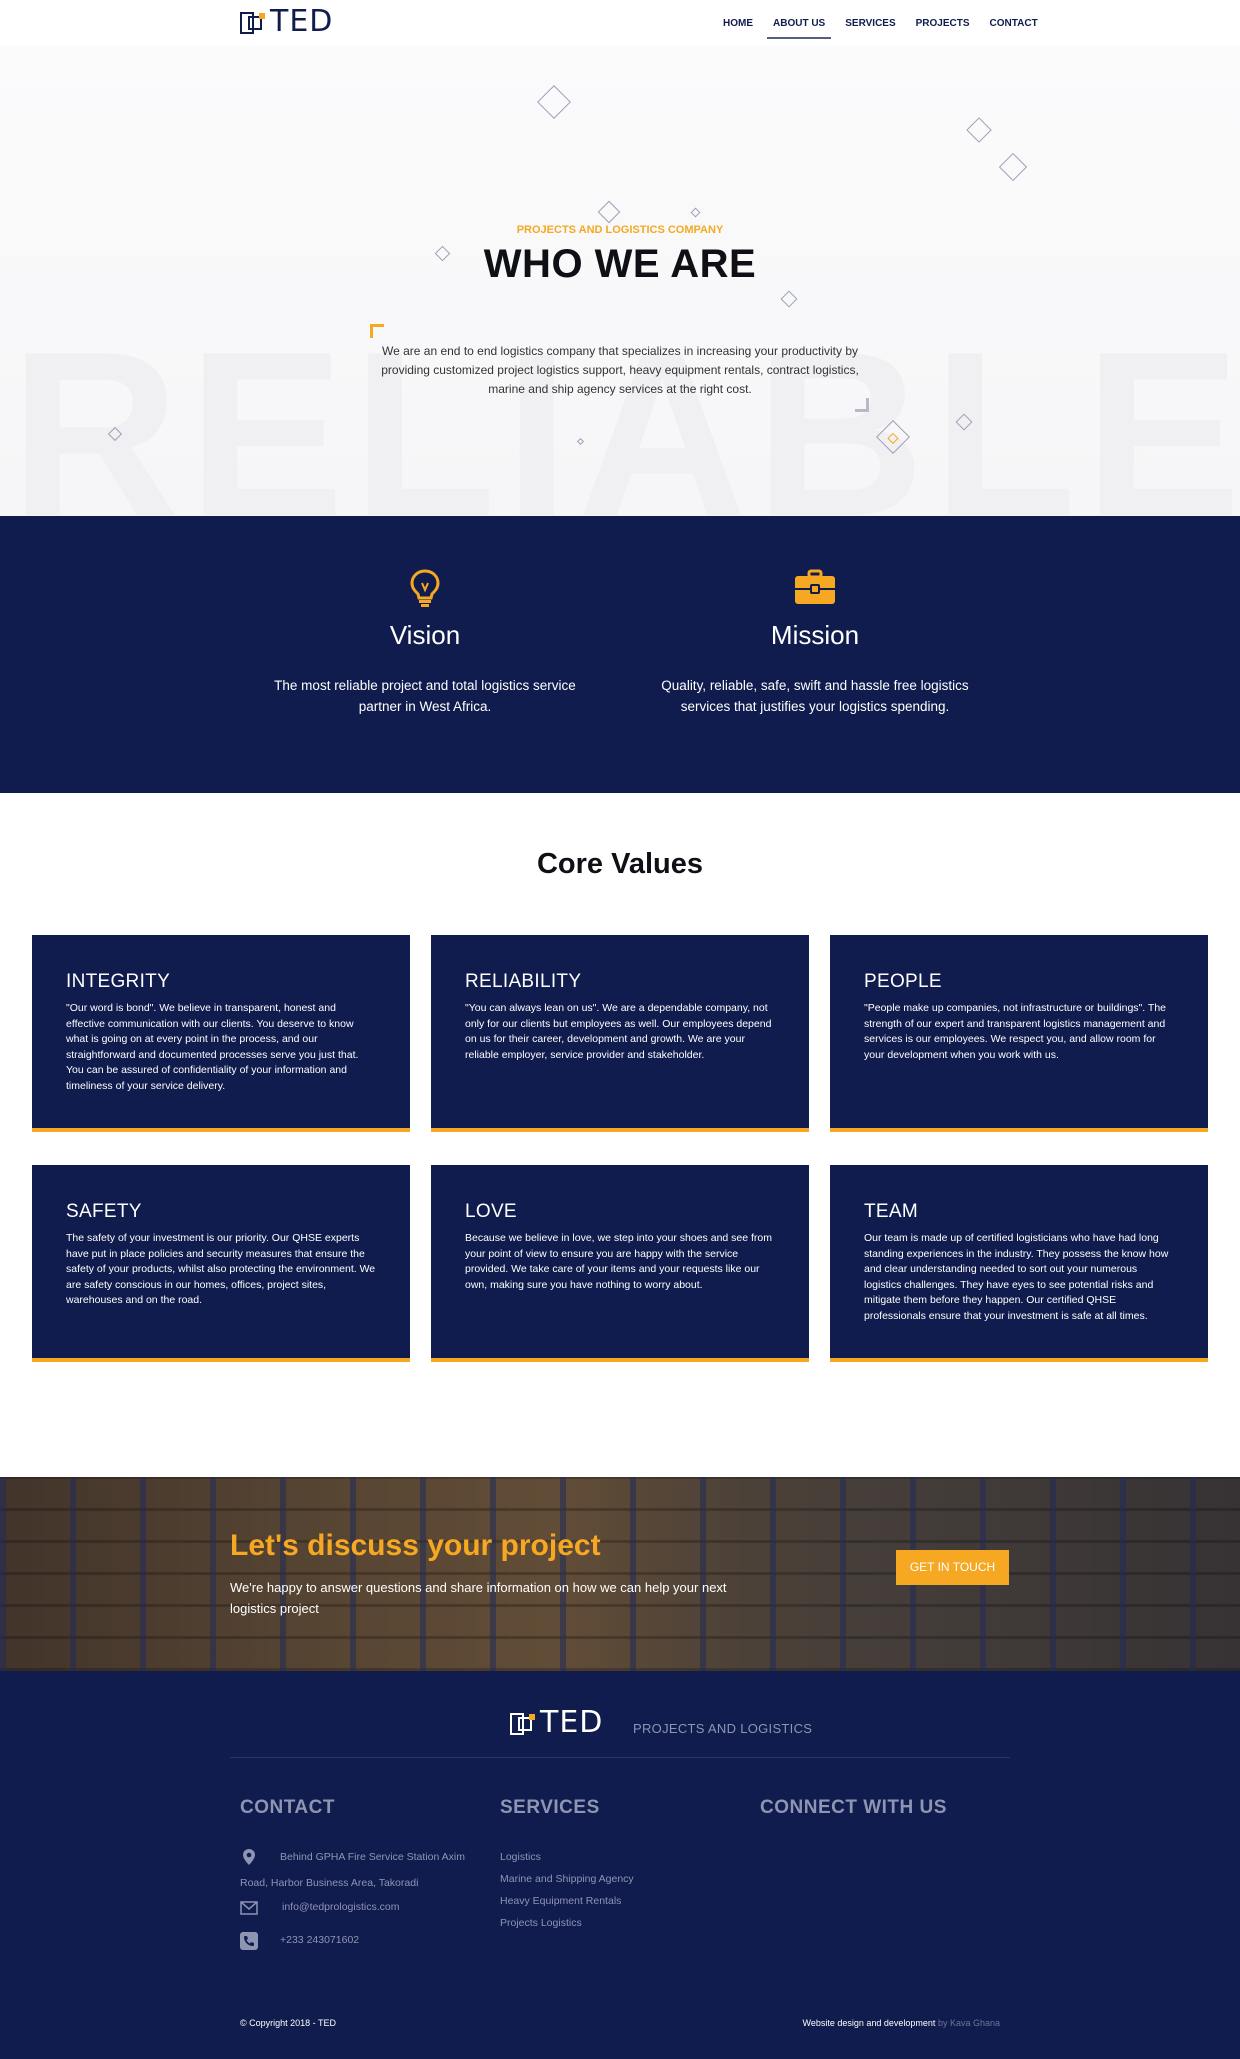 The width and height of the screenshot is (1240, 2059). What do you see at coordinates (943, 27) in the screenshot?
I see `nav-projects: PROJECTS` at bounding box center [943, 27].